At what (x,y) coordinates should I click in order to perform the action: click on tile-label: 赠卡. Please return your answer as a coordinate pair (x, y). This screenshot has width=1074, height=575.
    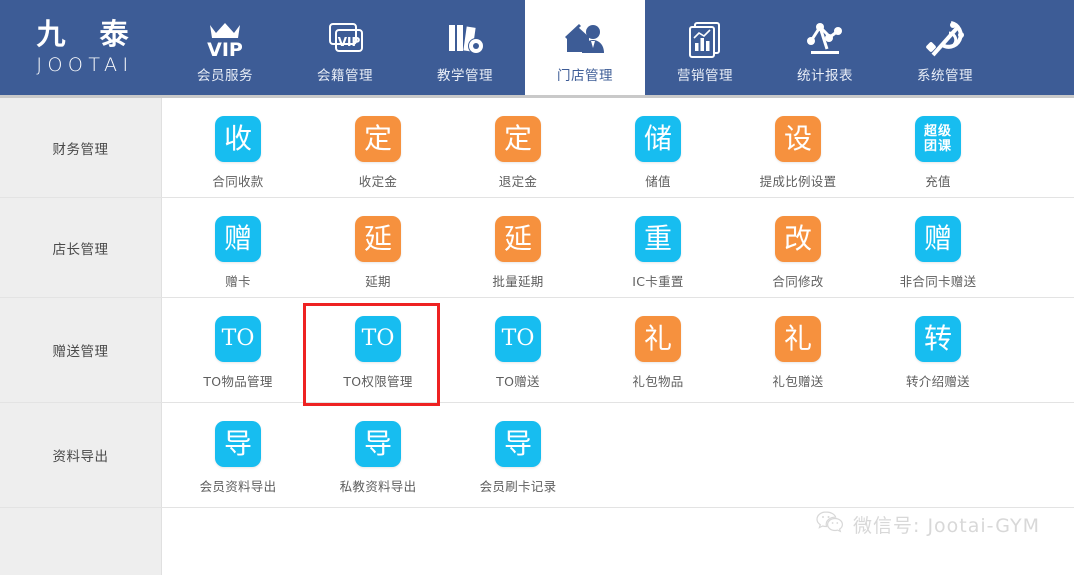
    Looking at the image, I should click on (238, 281).